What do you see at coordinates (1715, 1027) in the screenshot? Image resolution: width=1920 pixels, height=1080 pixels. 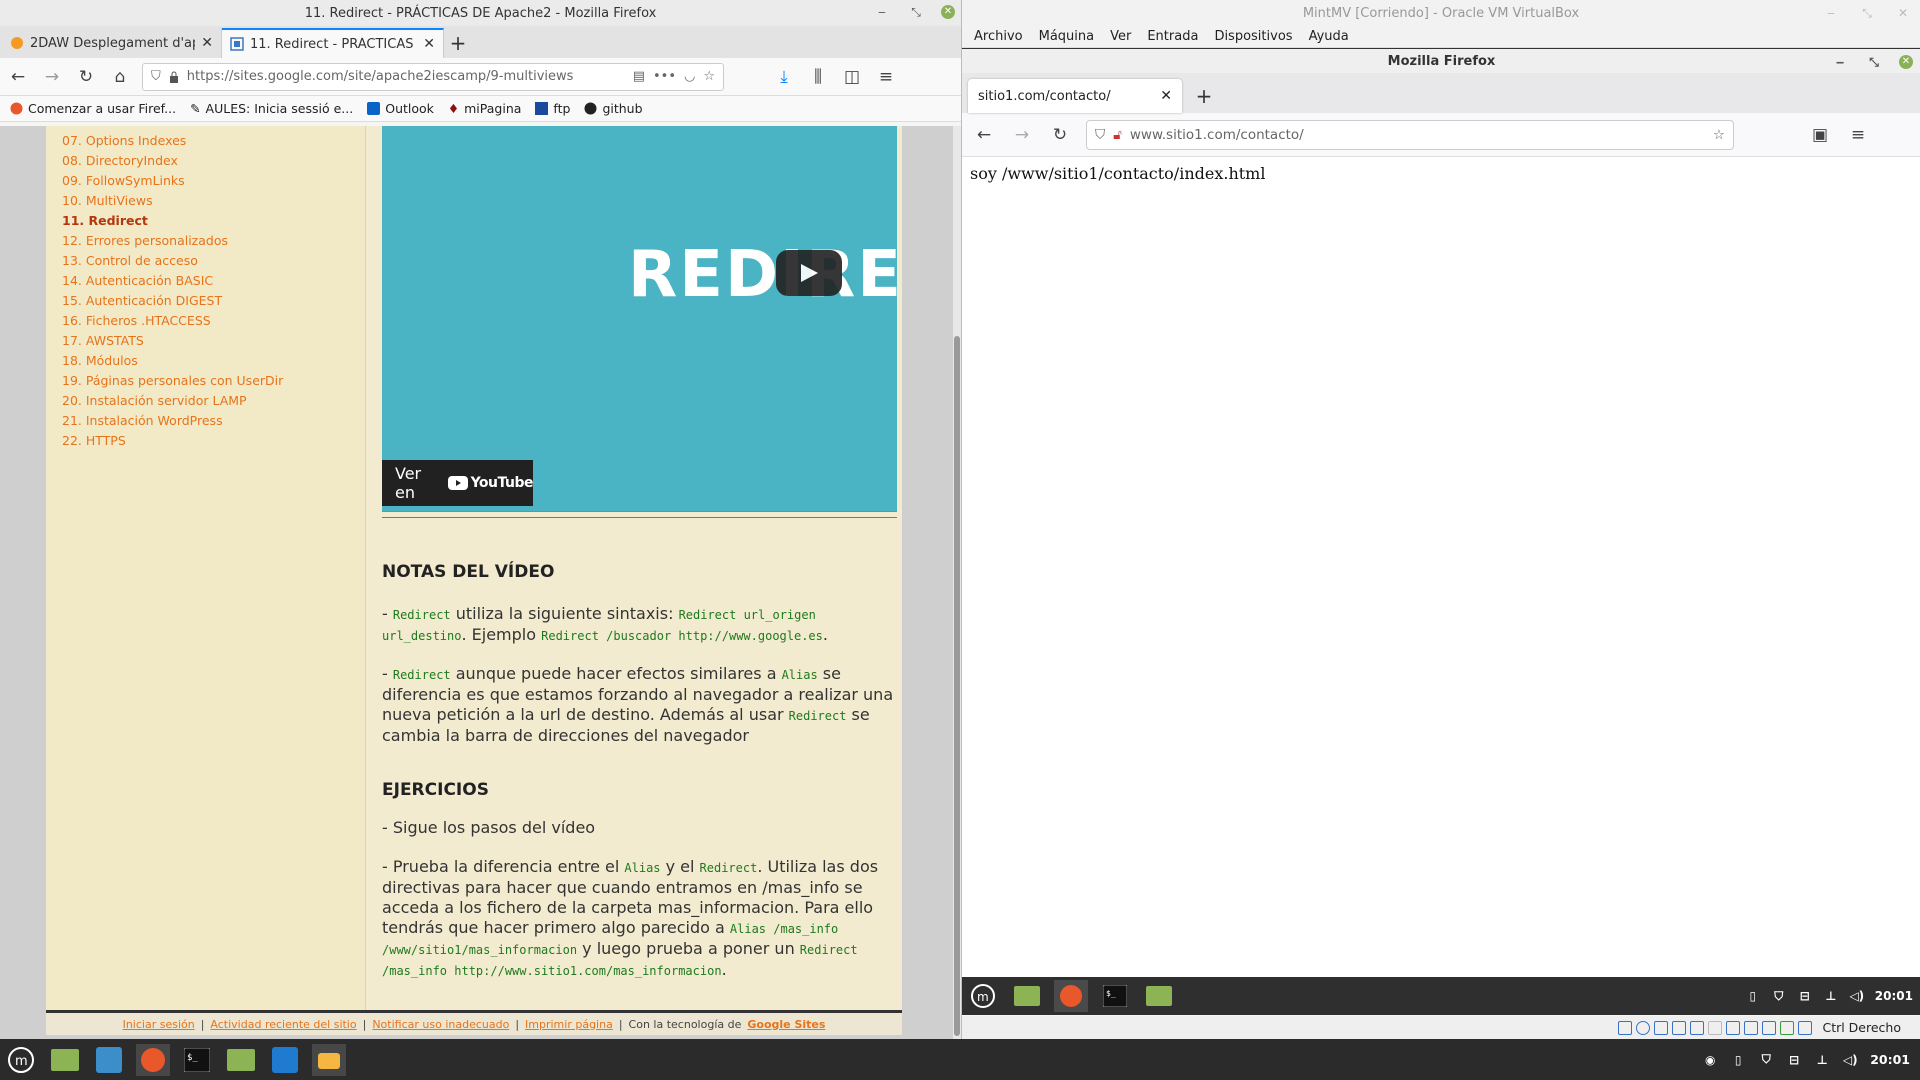 I see `shared-folders-icon` at bounding box center [1715, 1027].